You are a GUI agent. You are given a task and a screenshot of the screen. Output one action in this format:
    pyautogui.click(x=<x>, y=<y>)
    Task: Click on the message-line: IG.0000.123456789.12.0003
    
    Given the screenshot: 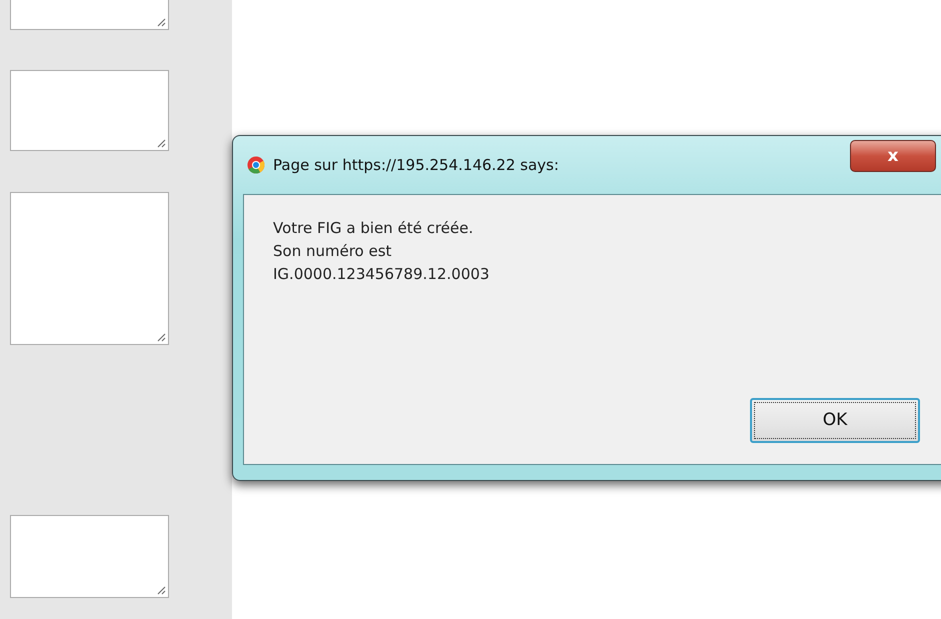 What is the action you would take?
    pyautogui.click(x=381, y=274)
    